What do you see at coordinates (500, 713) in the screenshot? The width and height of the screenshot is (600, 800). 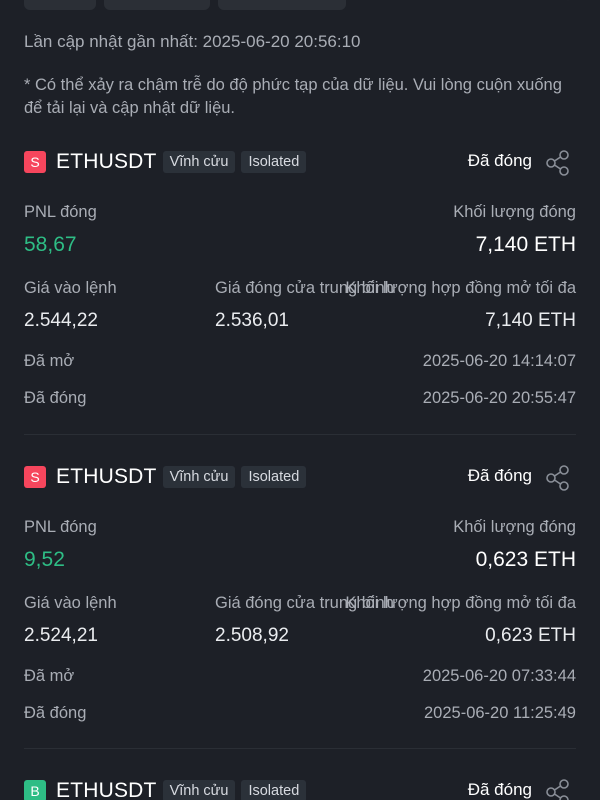 I see `closed-time: 2025-06-20 11:25:49` at bounding box center [500, 713].